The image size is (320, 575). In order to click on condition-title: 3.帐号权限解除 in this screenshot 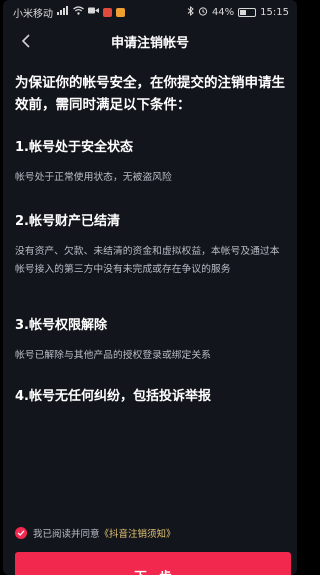, I will do `click(61, 325)`.